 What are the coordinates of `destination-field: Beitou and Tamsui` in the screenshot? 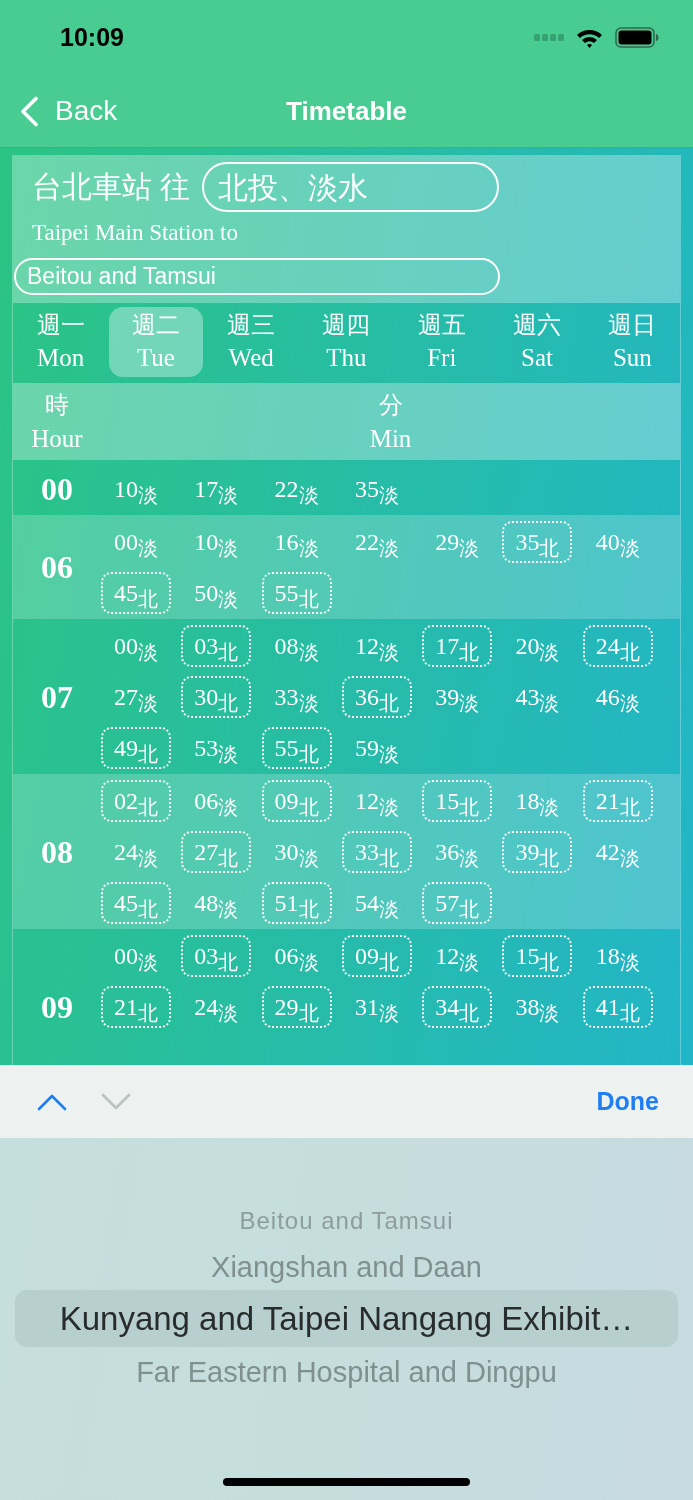 It's located at (257, 276).